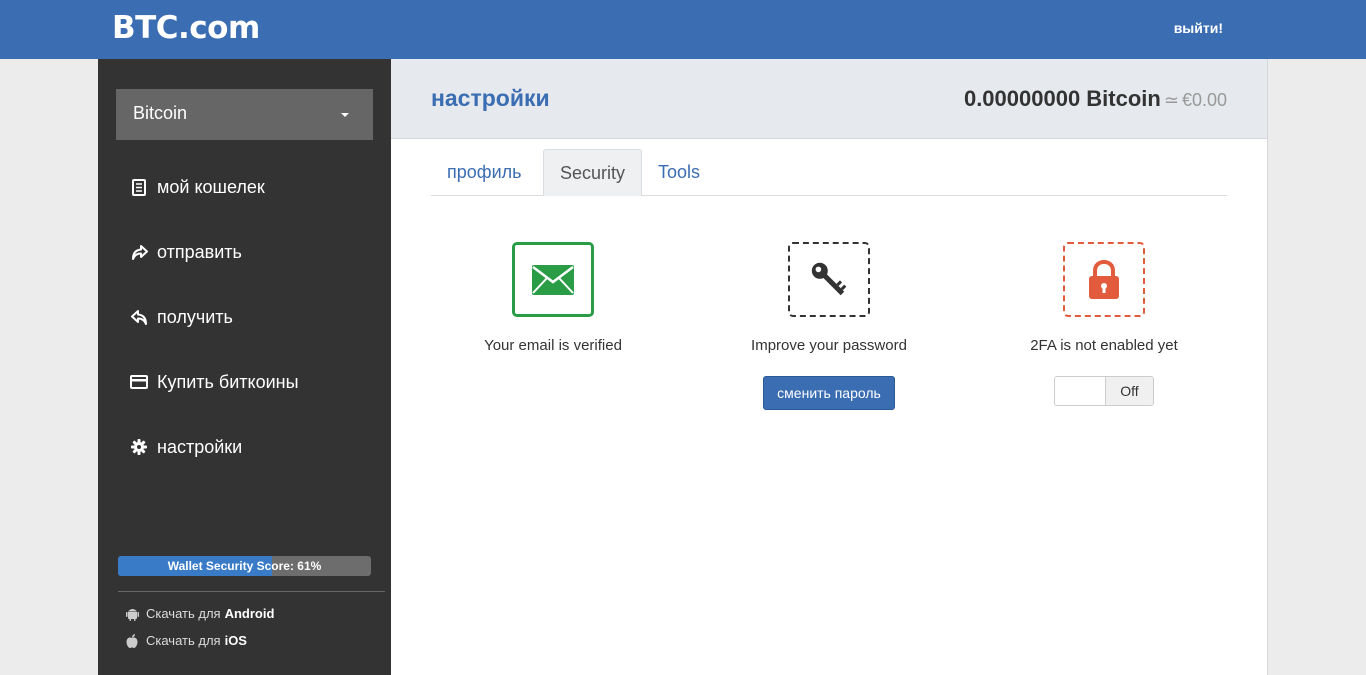  I want to click on email-status: Your email is verified, so click(553, 298).